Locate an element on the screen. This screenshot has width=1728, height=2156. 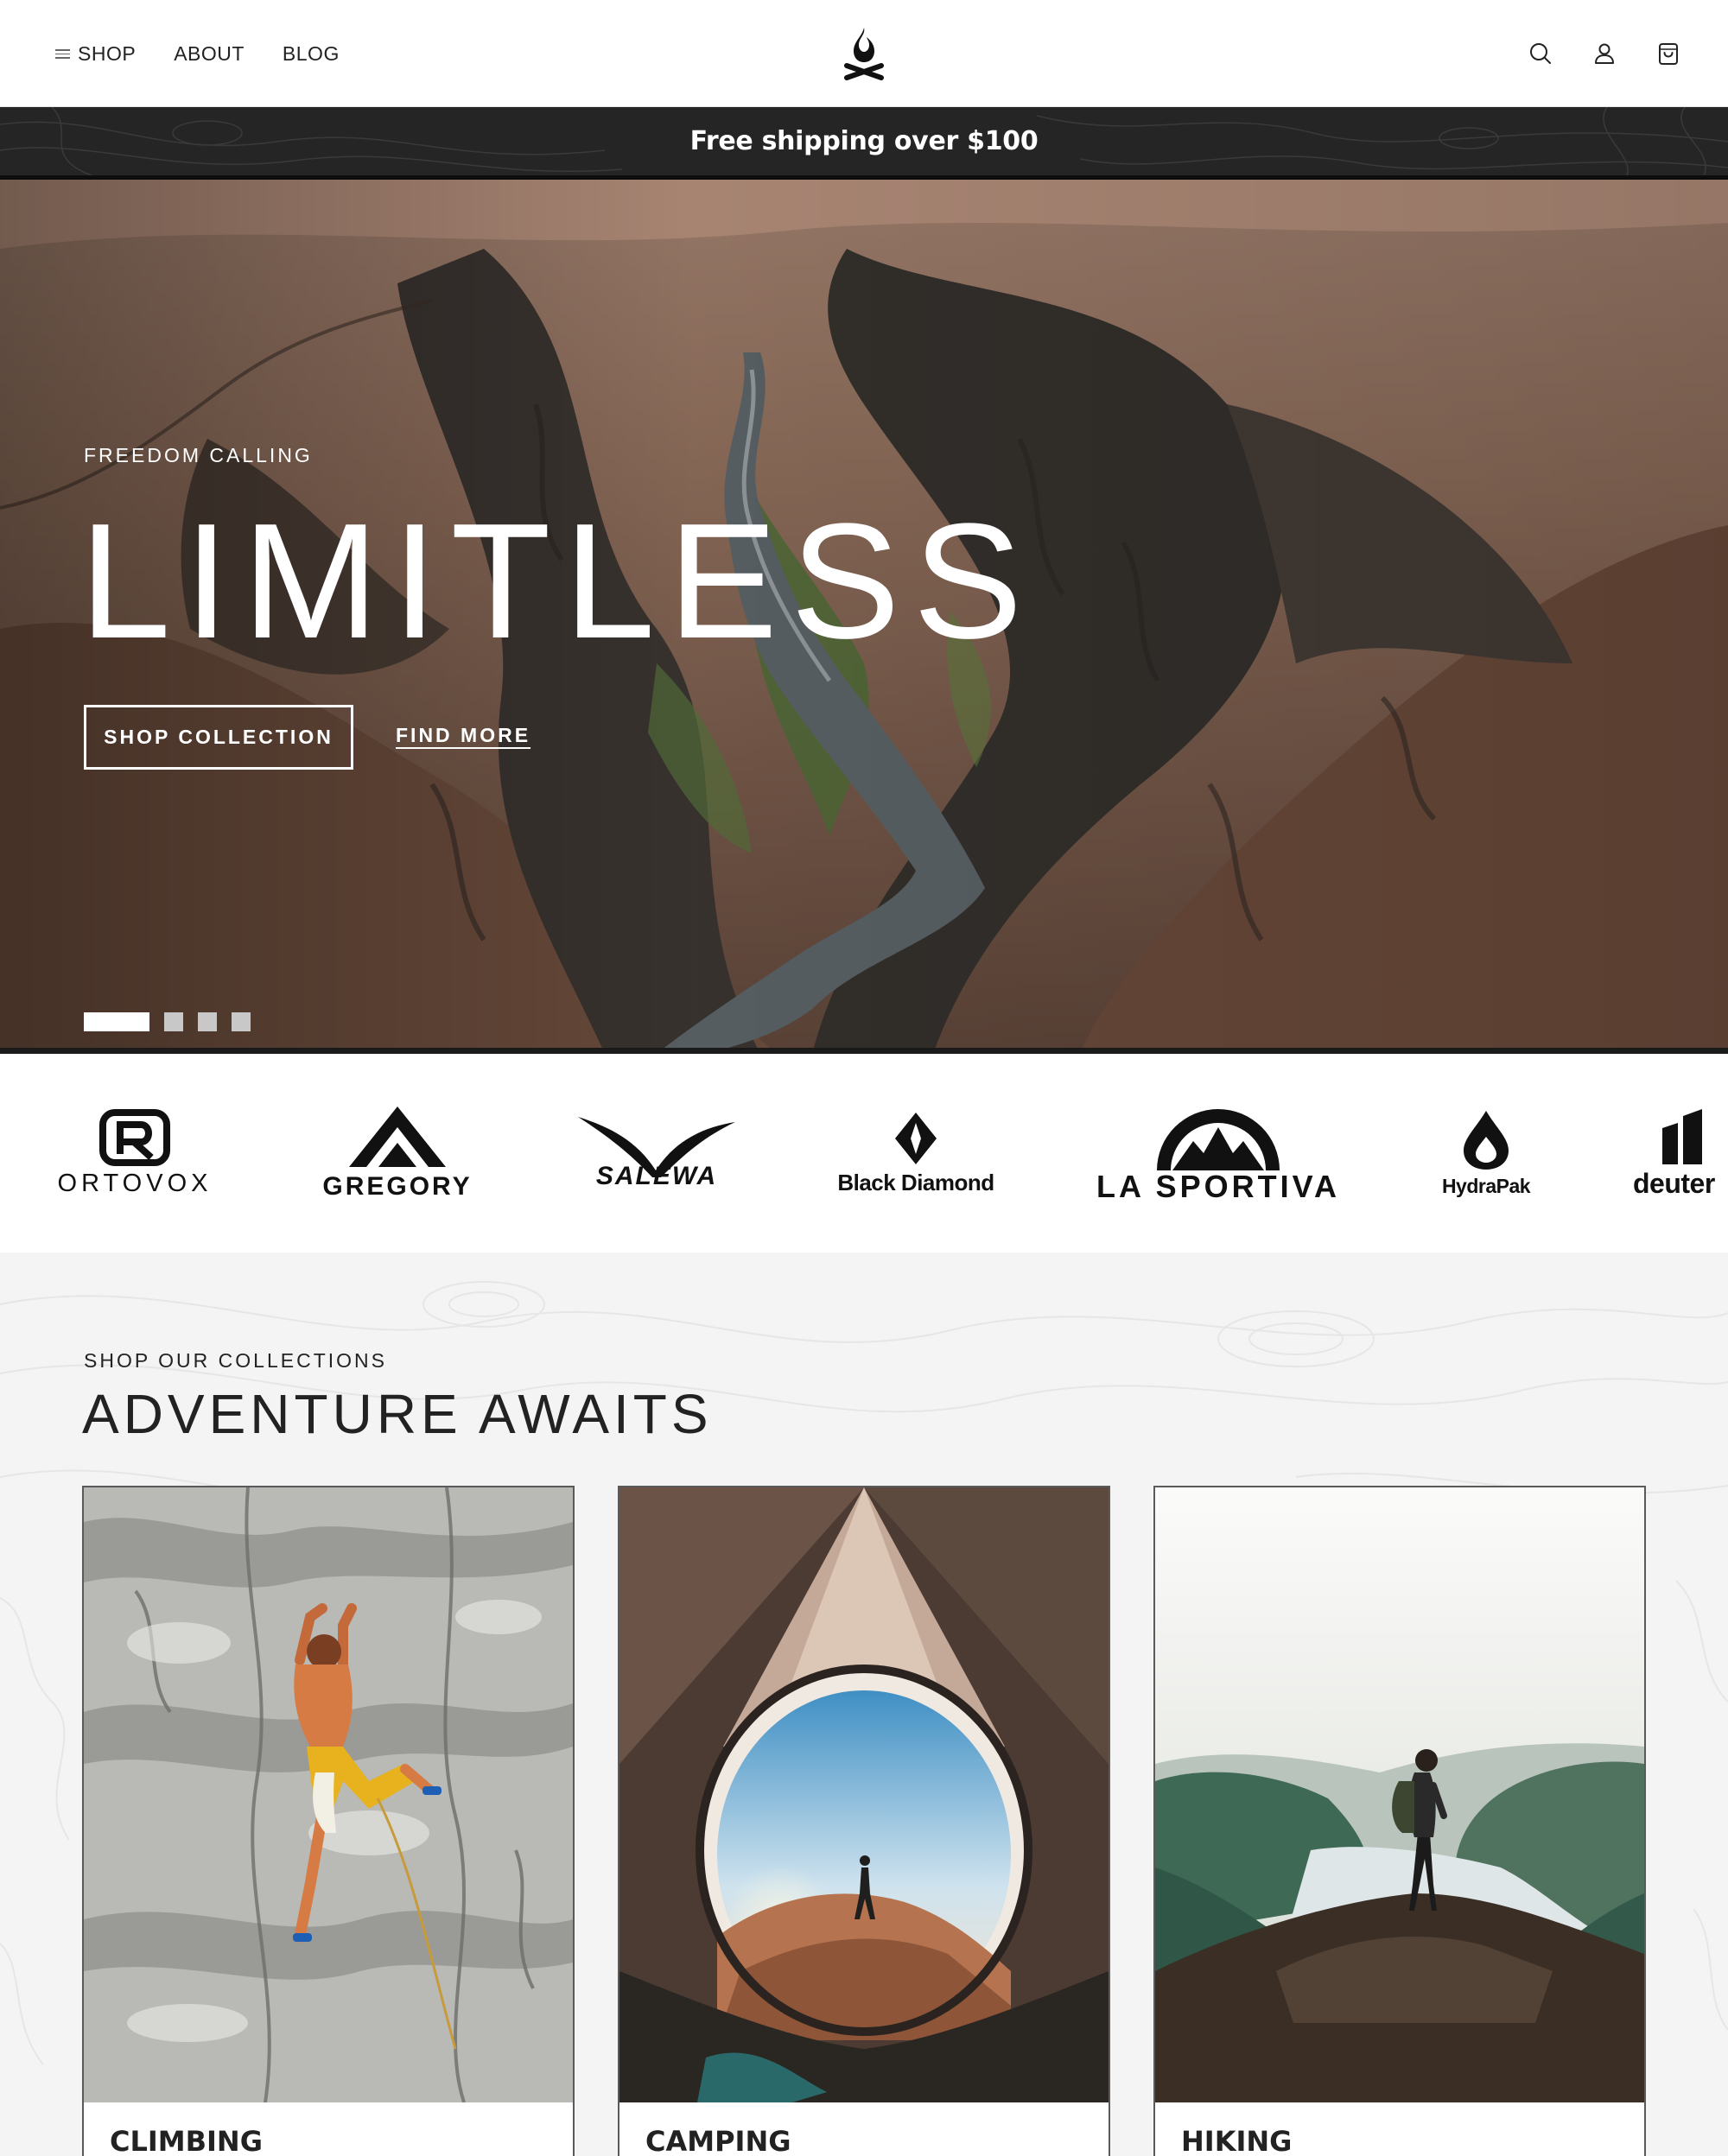
slideshow-pagination is located at coordinates (174, 1021).